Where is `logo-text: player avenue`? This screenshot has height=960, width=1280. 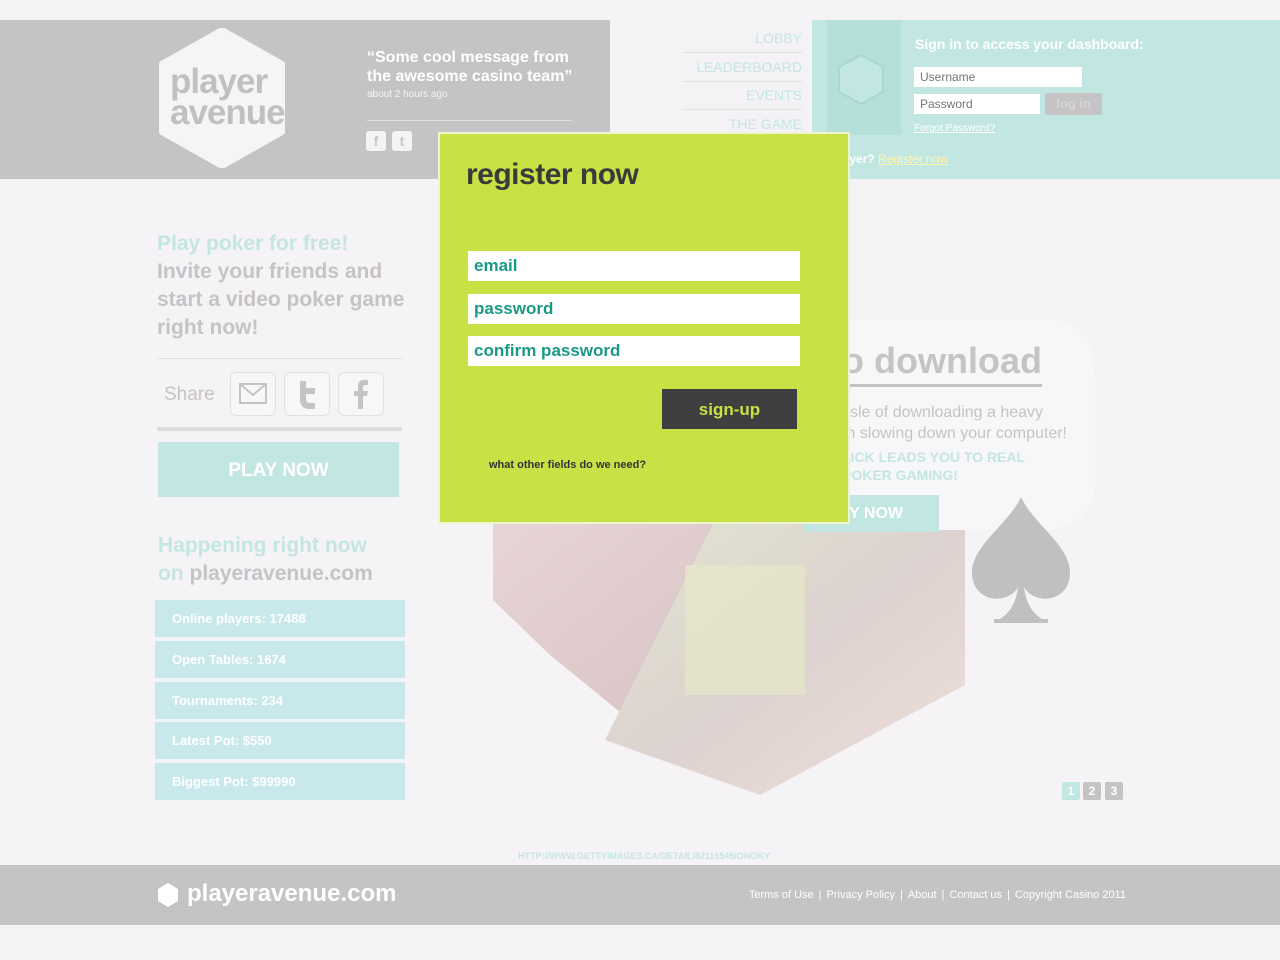
logo-text: player avenue is located at coordinates (228, 98).